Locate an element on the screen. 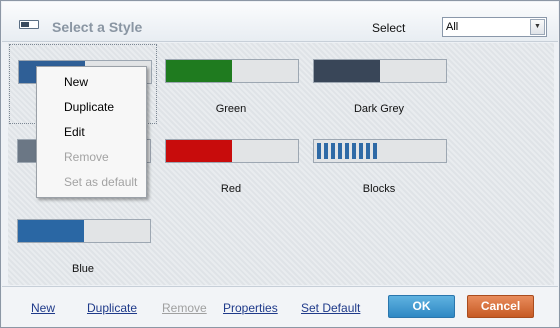 Image resolution: width=560 pixels, height=328 pixels. style-cell: Dark Grey is located at coordinates (379, 84).